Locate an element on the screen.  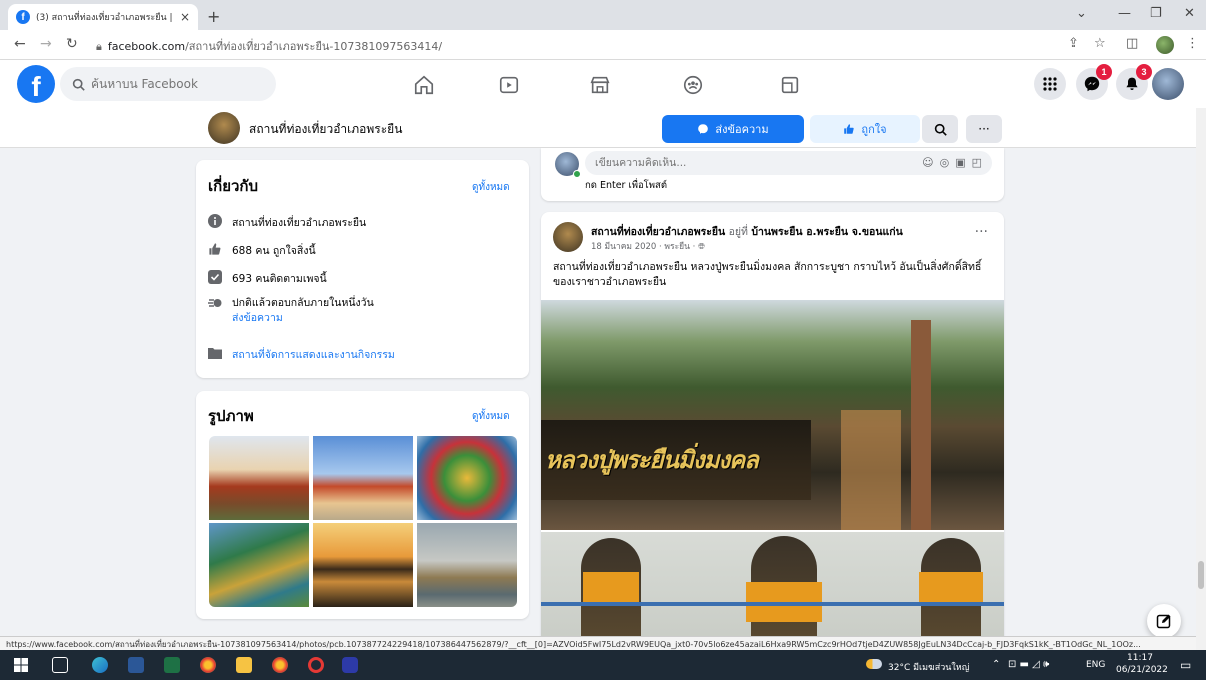
emoji-icon: ☺ is located at coordinates (927, 162).